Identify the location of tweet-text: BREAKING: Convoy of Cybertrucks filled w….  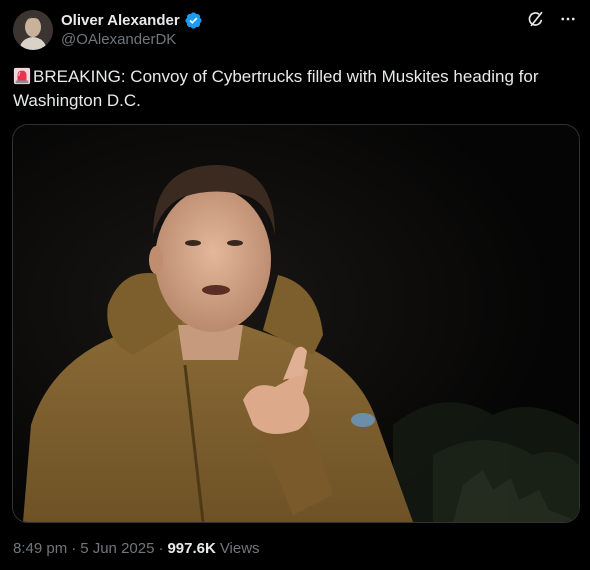
(293, 89).